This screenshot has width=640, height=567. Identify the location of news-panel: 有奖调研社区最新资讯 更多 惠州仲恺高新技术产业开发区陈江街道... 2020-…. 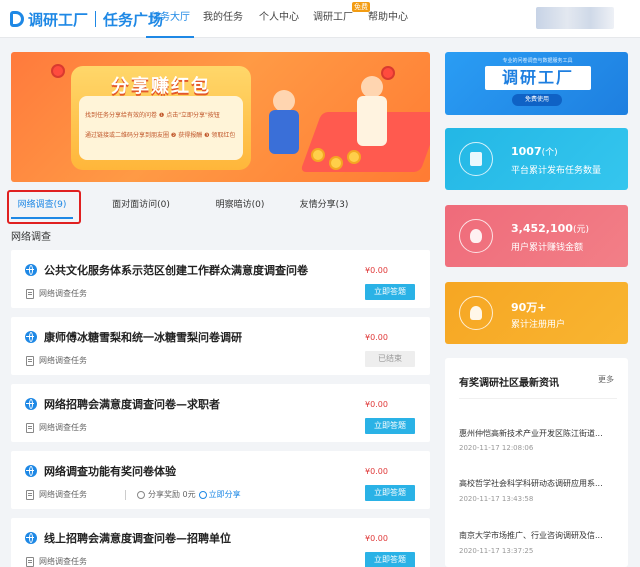
(536, 462).